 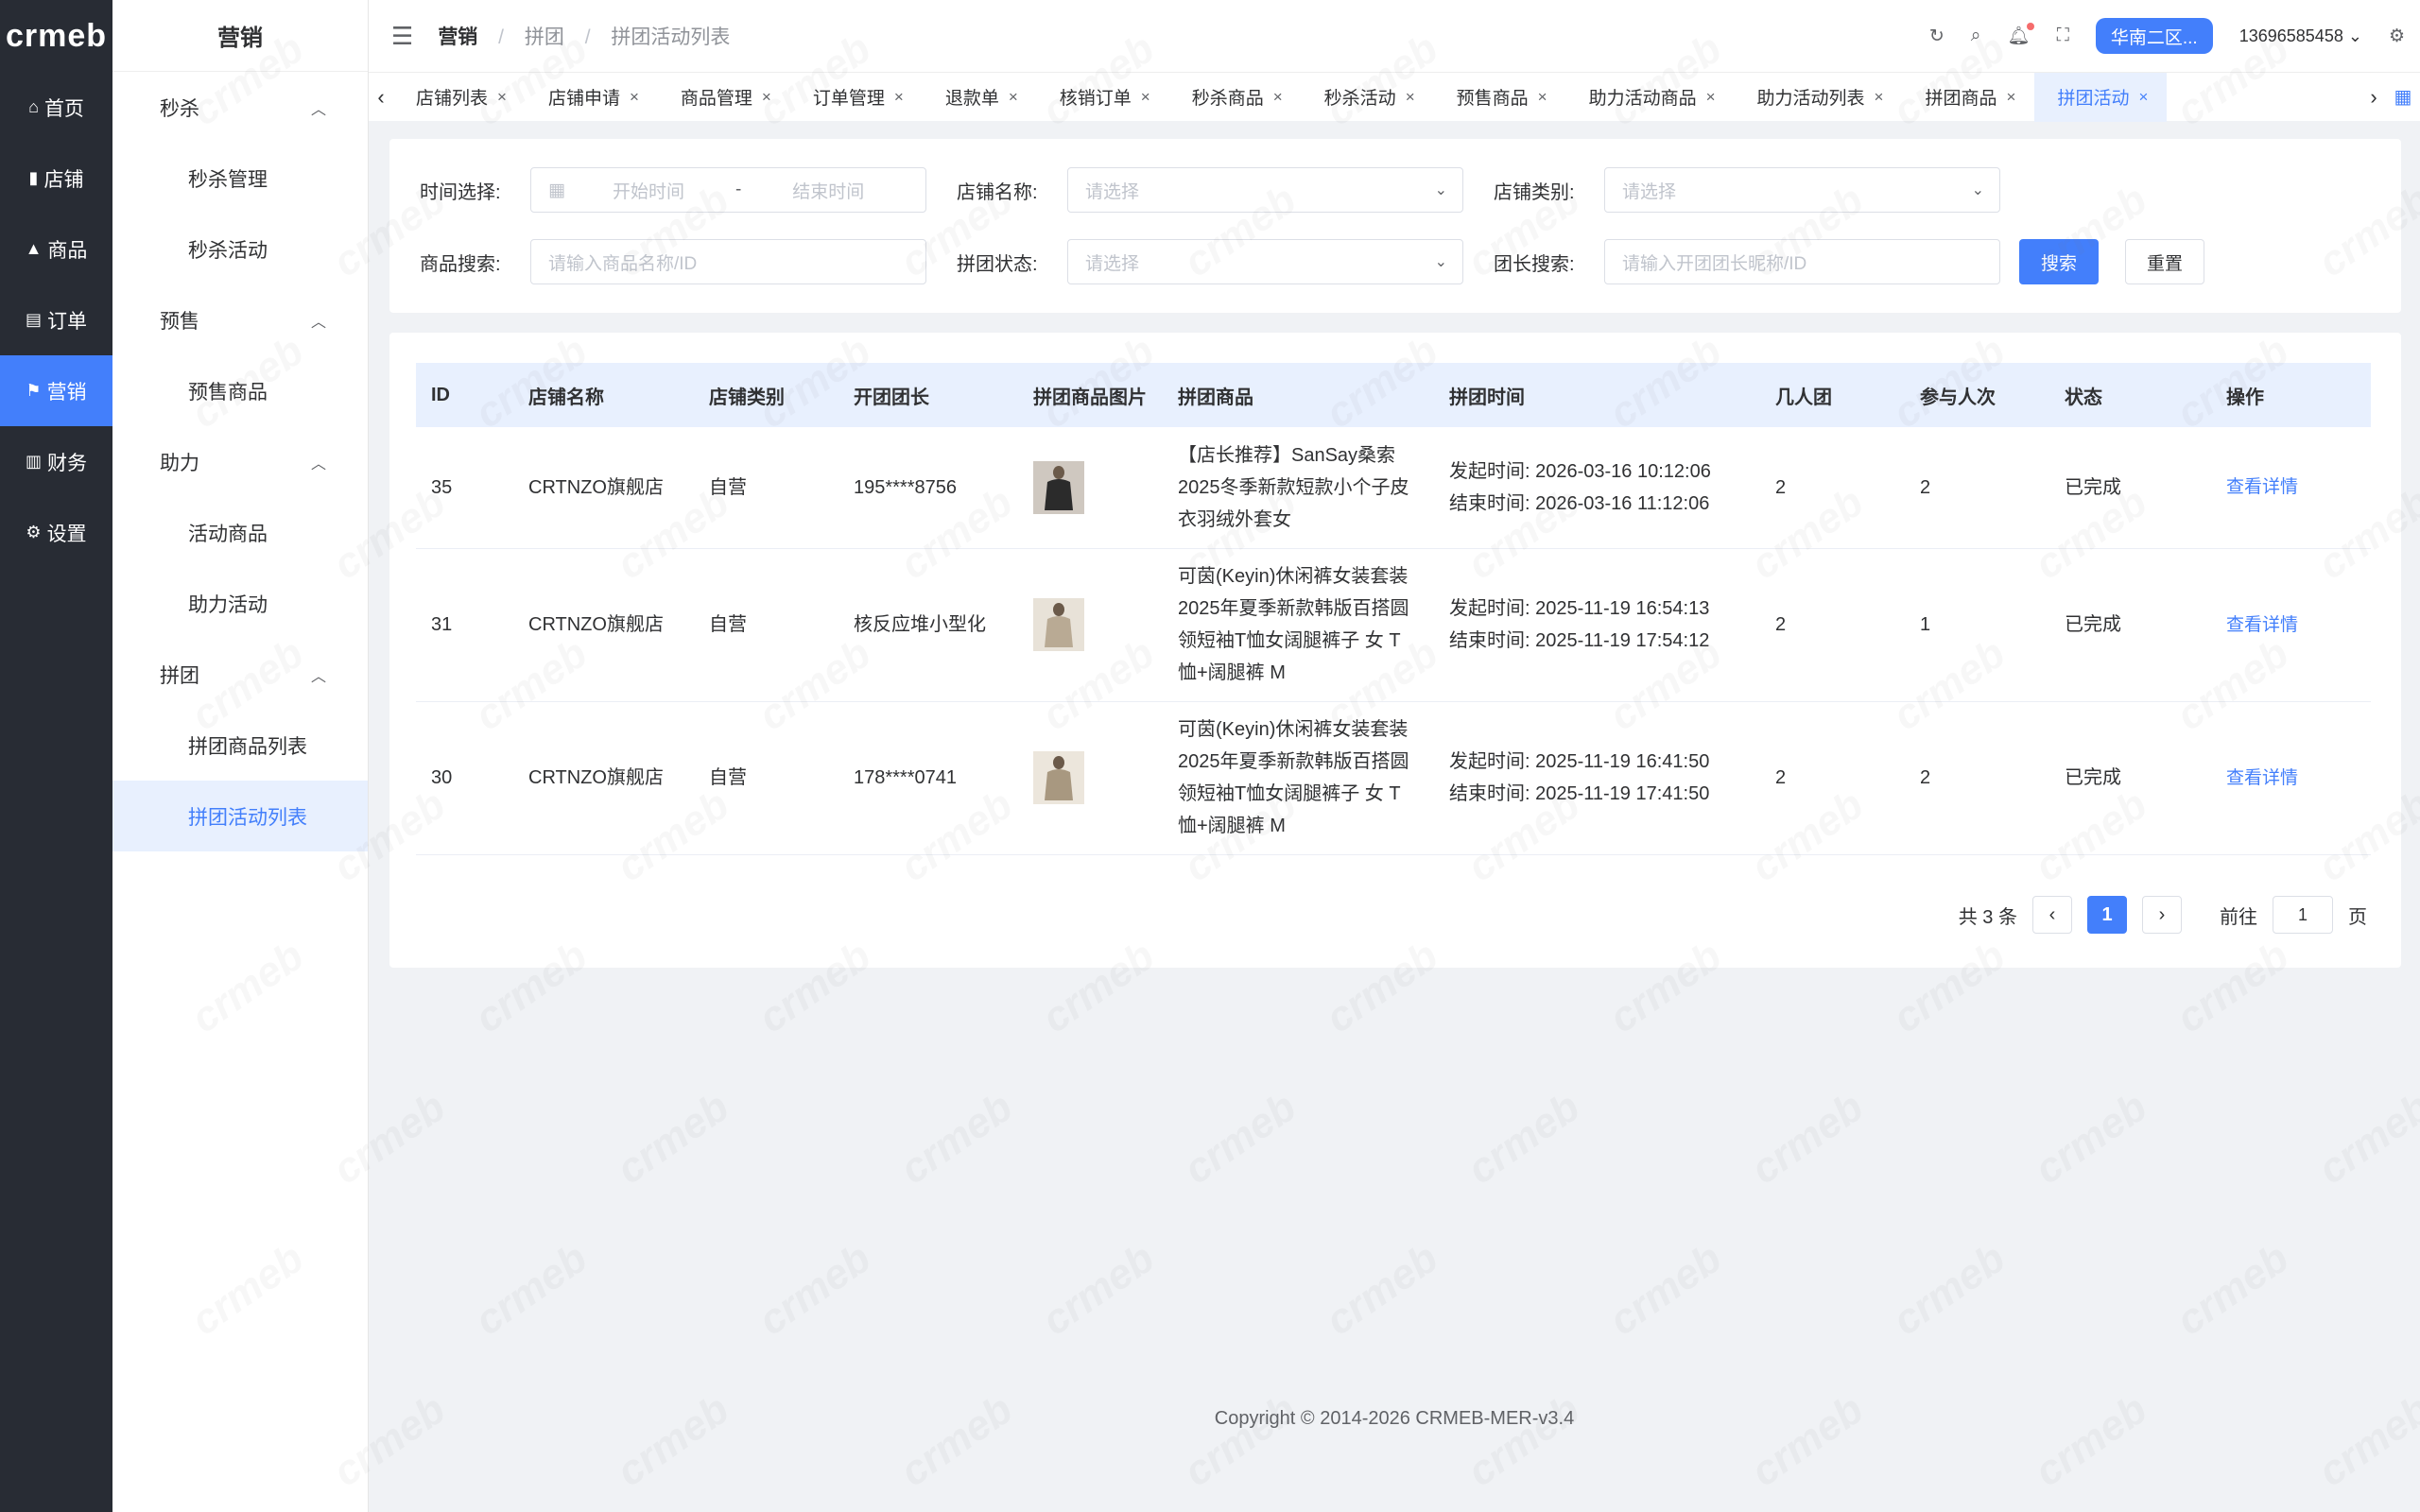 I want to click on column-header: 拼团商品, so click(x=1298, y=395).